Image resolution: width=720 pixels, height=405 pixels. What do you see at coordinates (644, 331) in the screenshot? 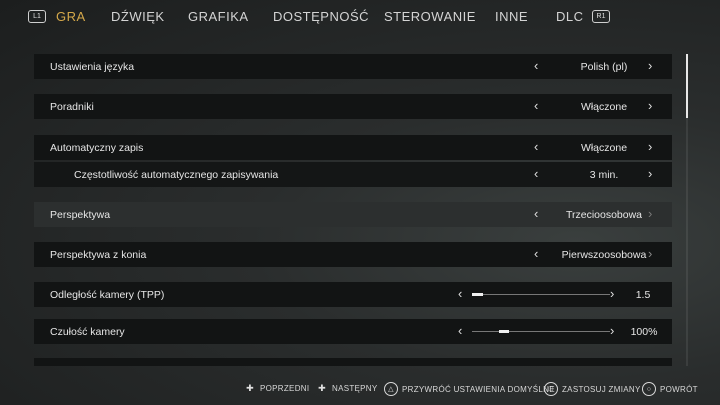
I see `setting-value: 100%` at bounding box center [644, 331].